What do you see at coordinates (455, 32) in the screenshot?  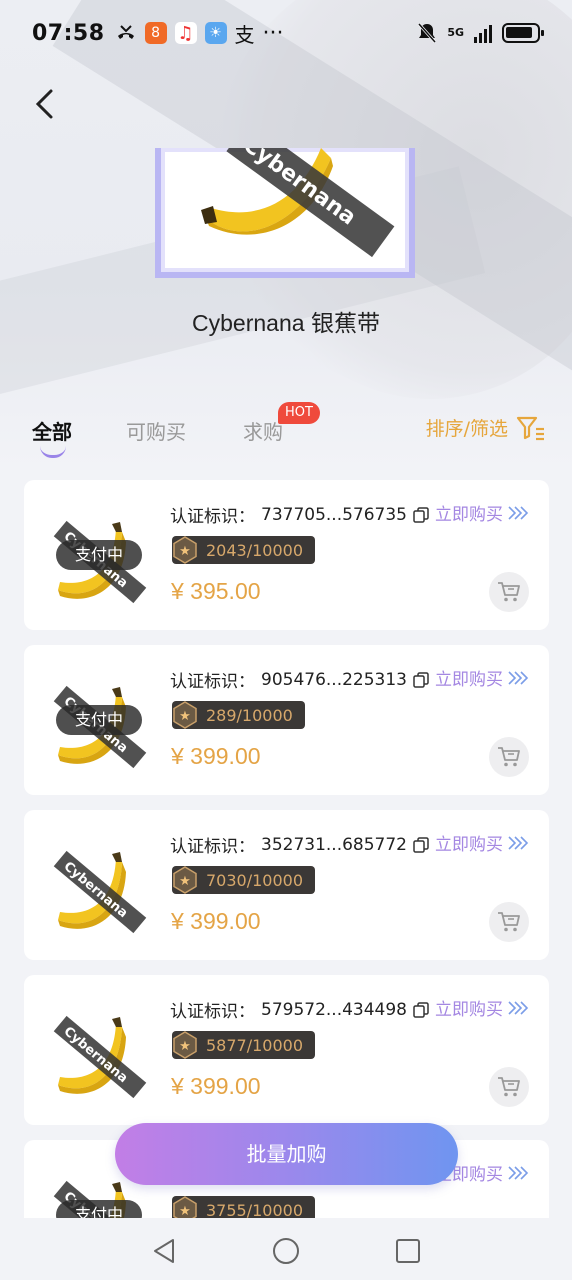 I see `network-label: 5G` at bounding box center [455, 32].